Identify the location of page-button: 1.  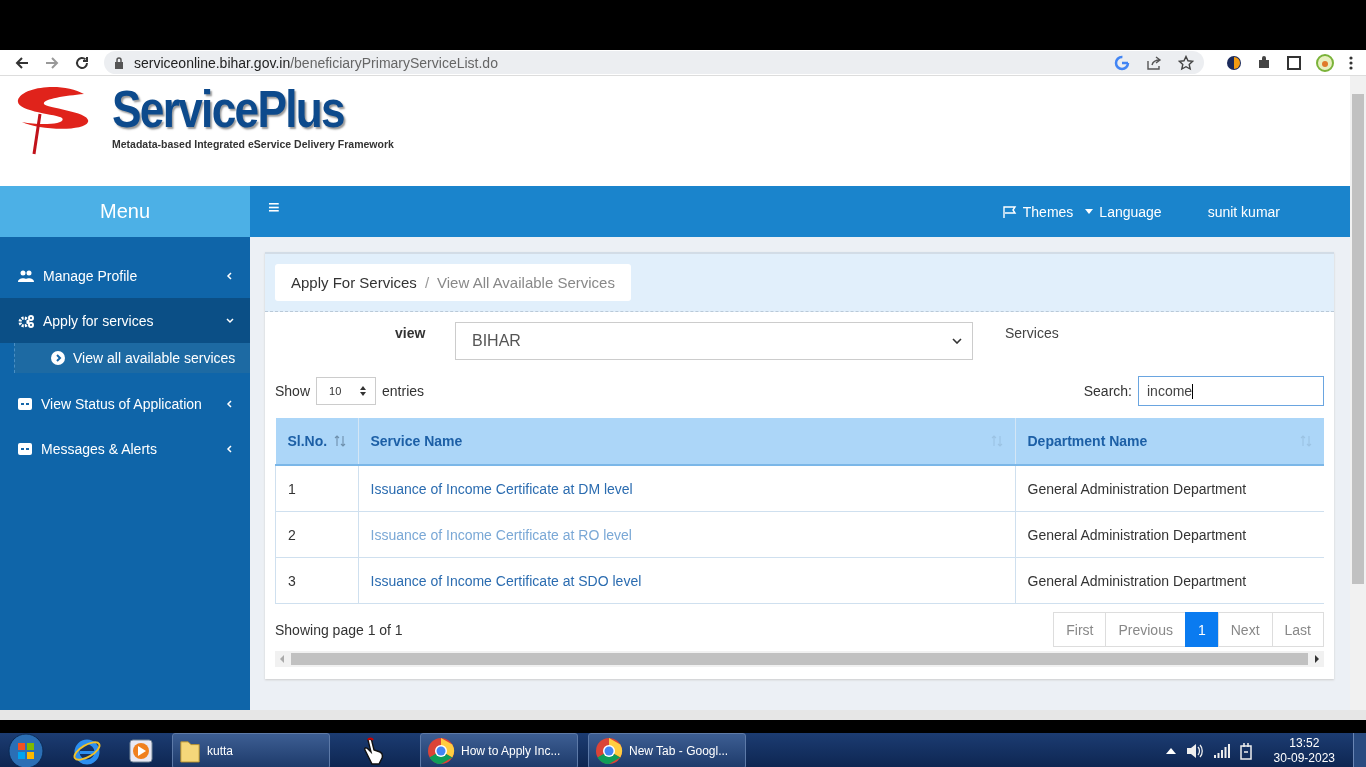
(1201, 629).